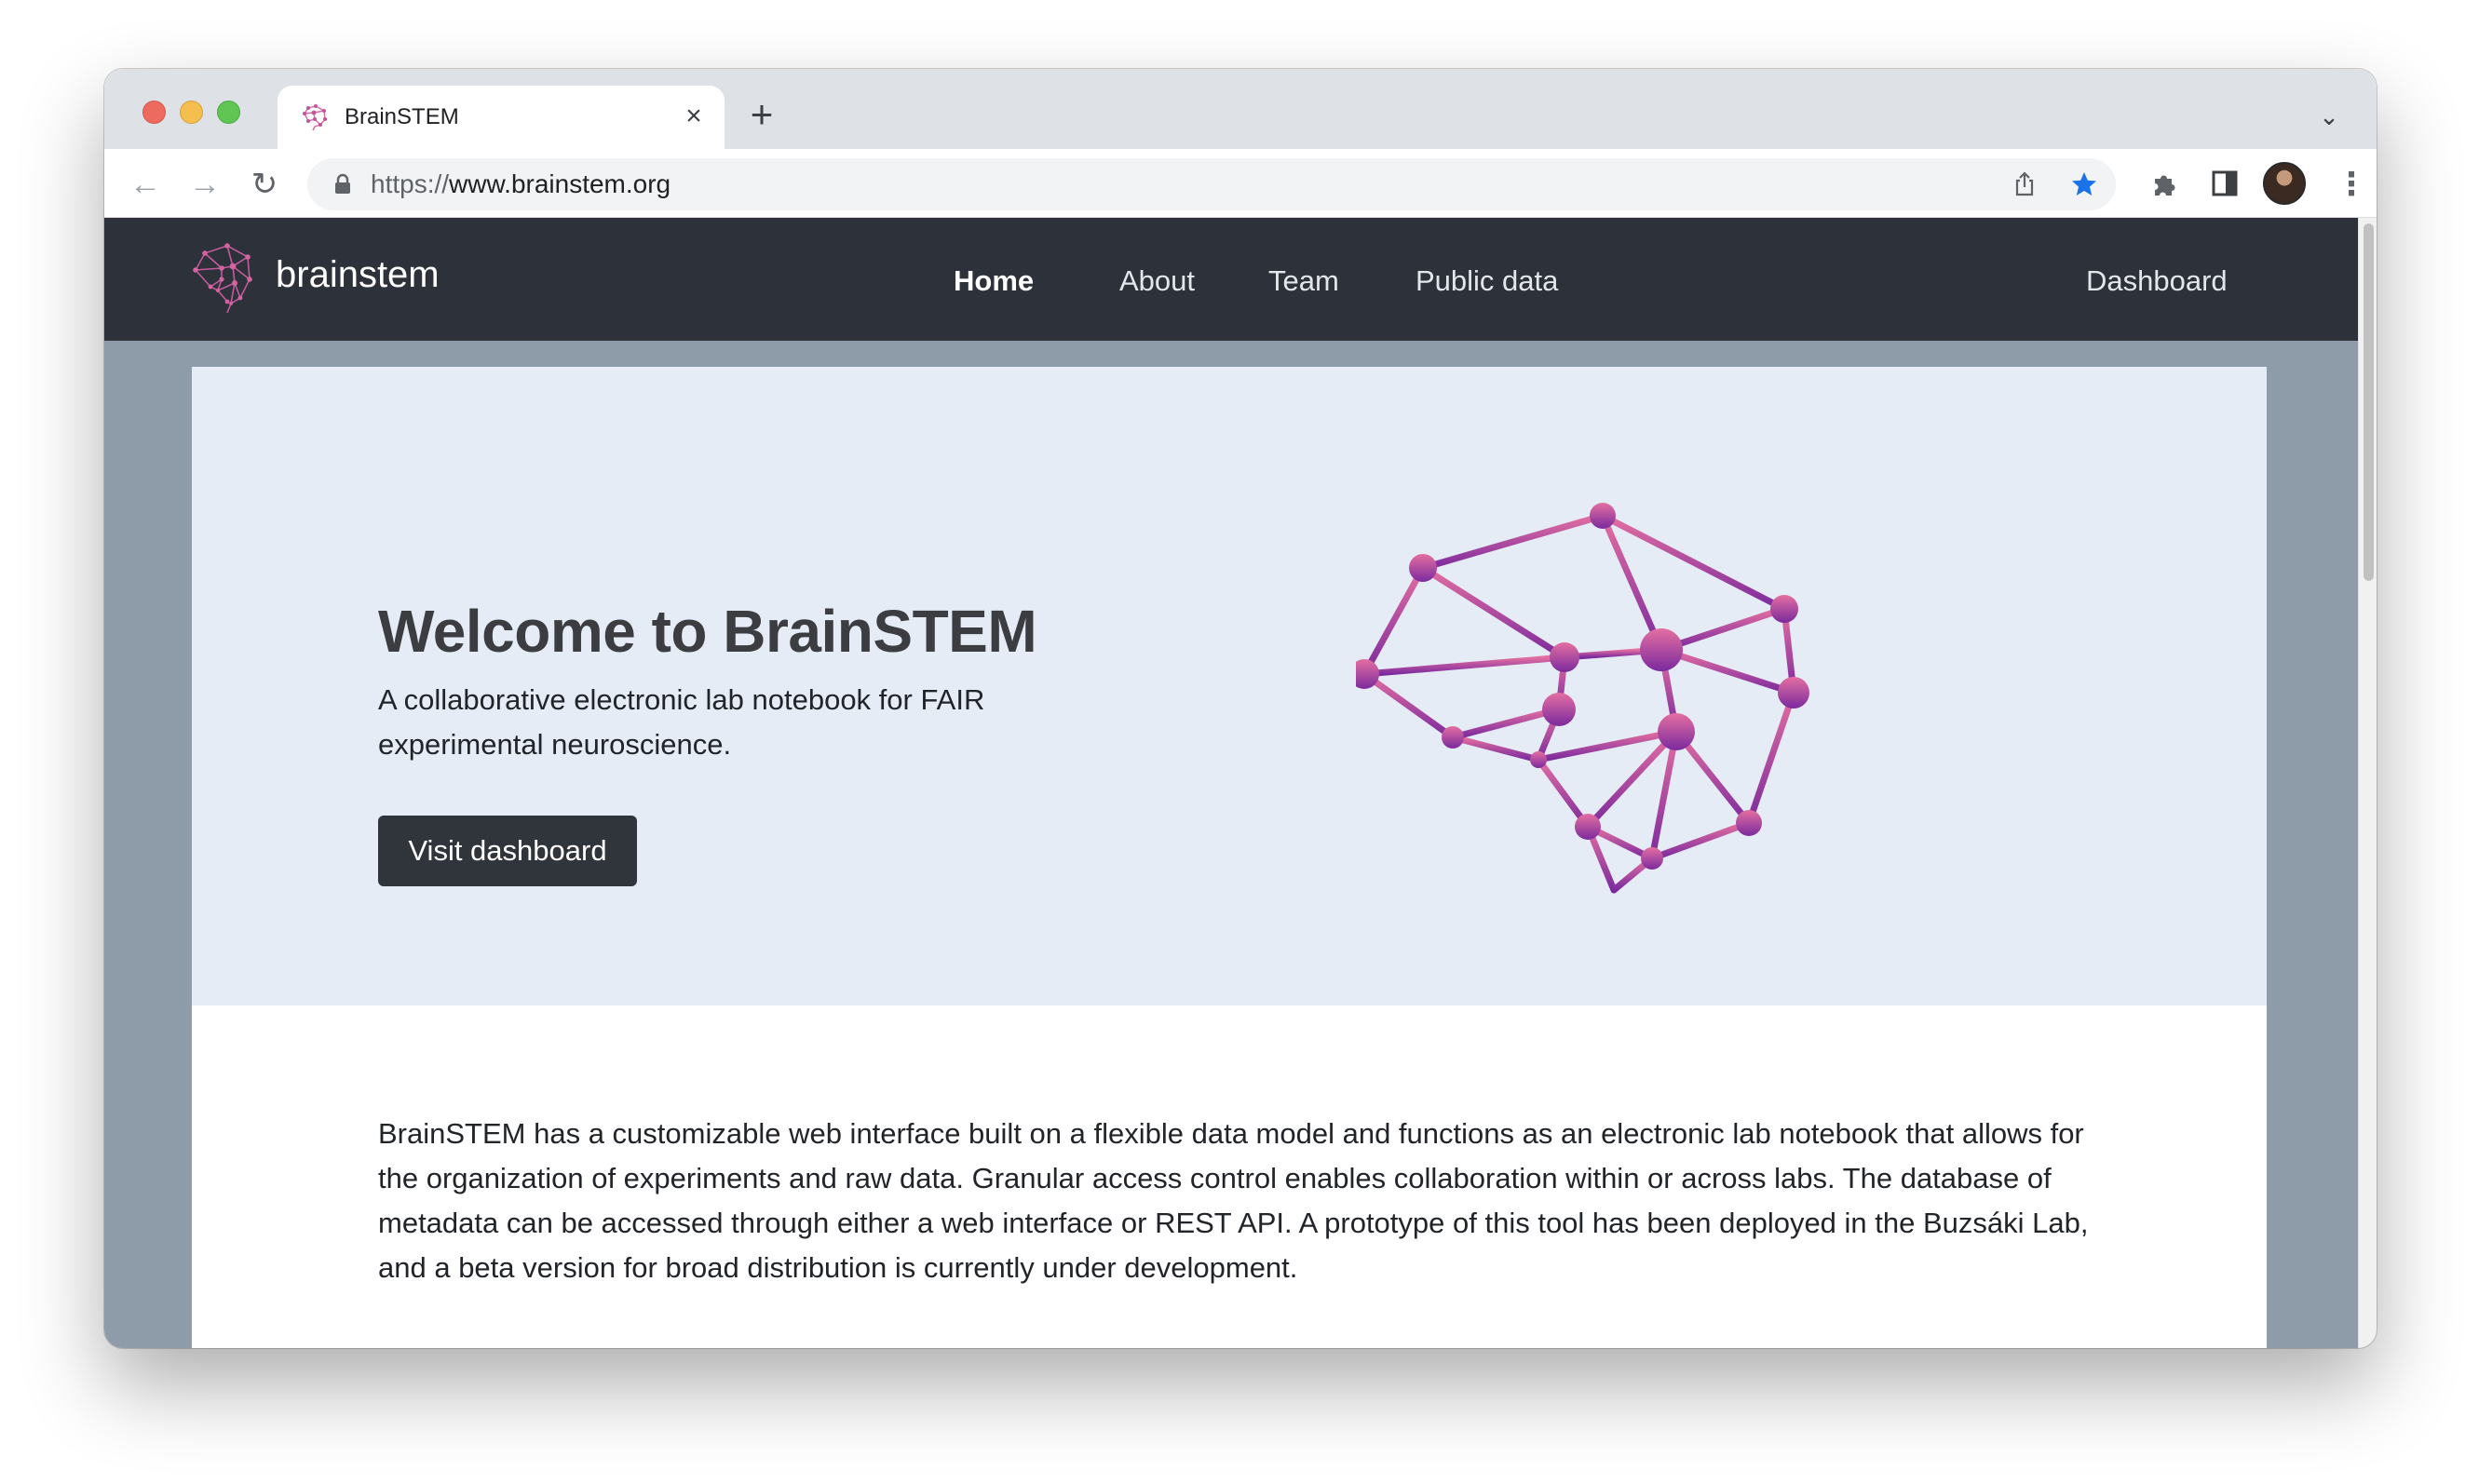 Image resolution: width=2479 pixels, height=1484 pixels. What do you see at coordinates (264, 184) in the screenshot?
I see `reload-button: ↻` at bounding box center [264, 184].